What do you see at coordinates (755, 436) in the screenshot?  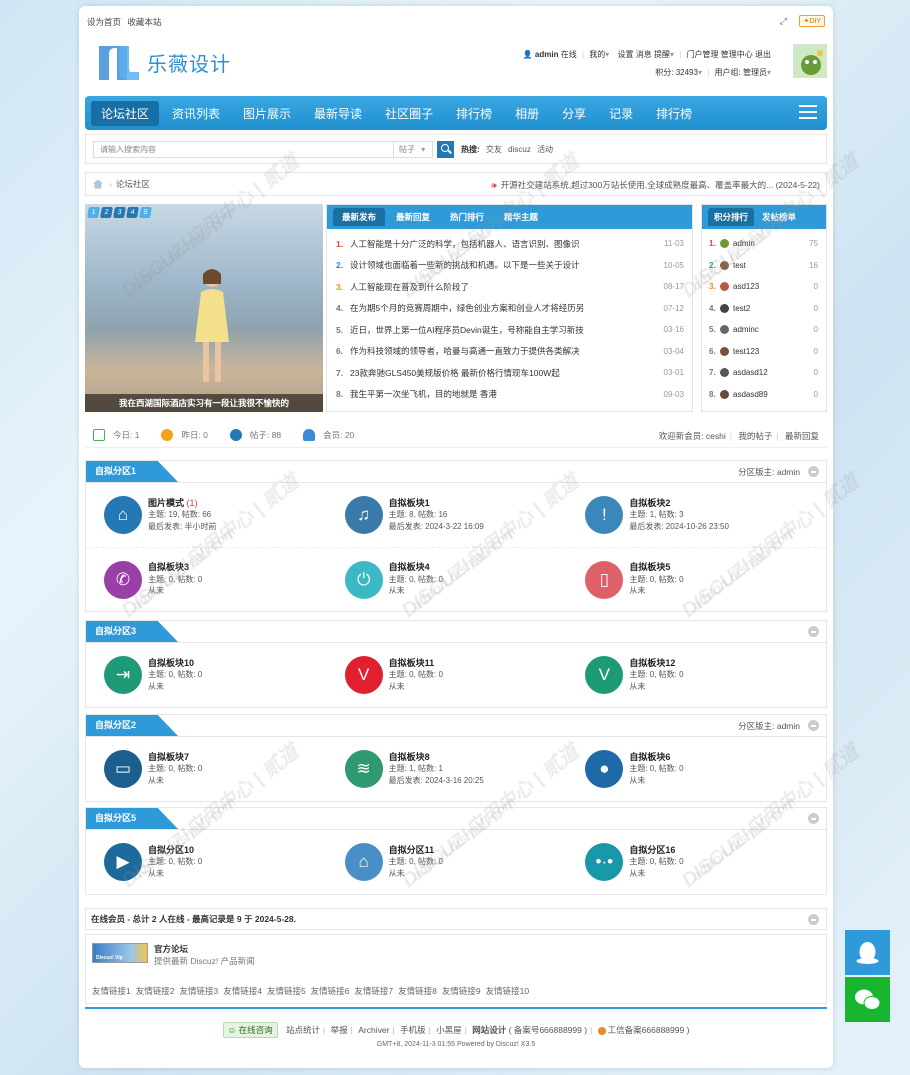 I see `my-posts-link: 我的帖子` at bounding box center [755, 436].